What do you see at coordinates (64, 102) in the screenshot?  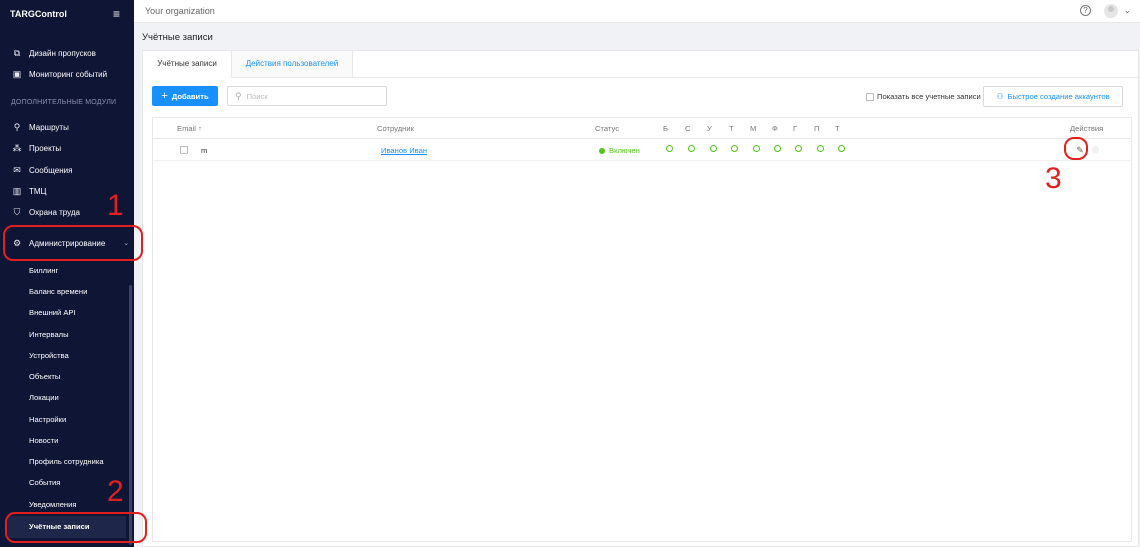 I see `sidebar-section-label: ДОПОЛНИТЕЛЬНЫЕ МОДУЛИ` at bounding box center [64, 102].